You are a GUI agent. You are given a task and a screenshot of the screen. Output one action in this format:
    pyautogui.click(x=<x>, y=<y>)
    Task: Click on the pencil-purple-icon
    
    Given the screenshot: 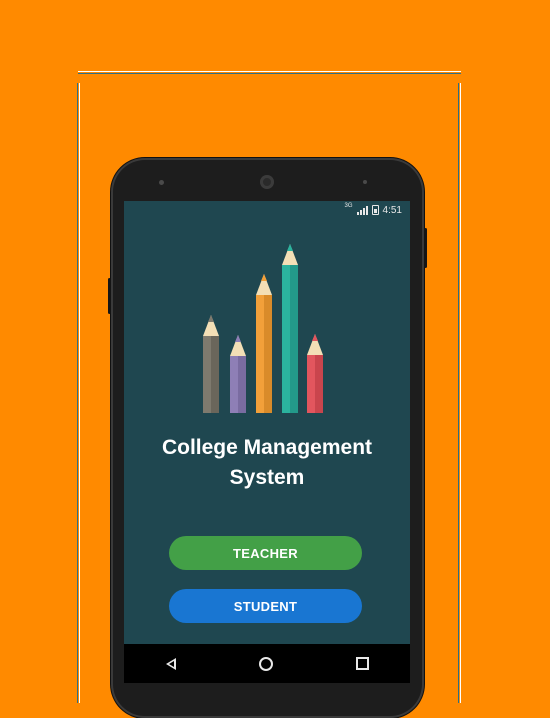 What is the action you would take?
    pyautogui.click(x=238, y=374)
    